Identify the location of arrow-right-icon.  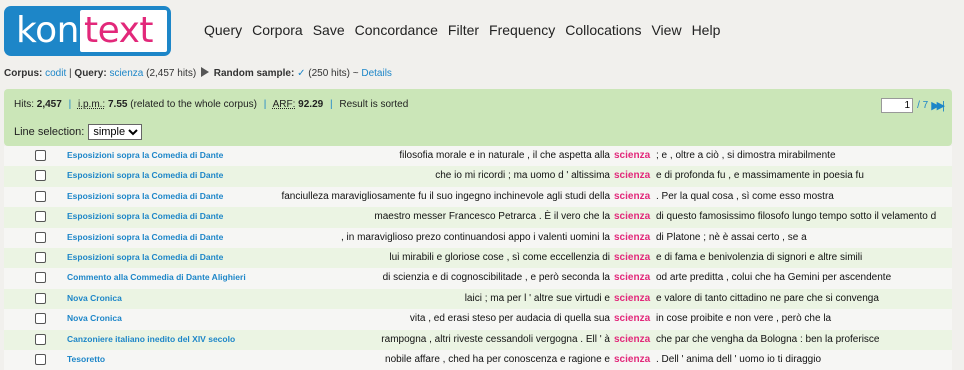
(204, 72).